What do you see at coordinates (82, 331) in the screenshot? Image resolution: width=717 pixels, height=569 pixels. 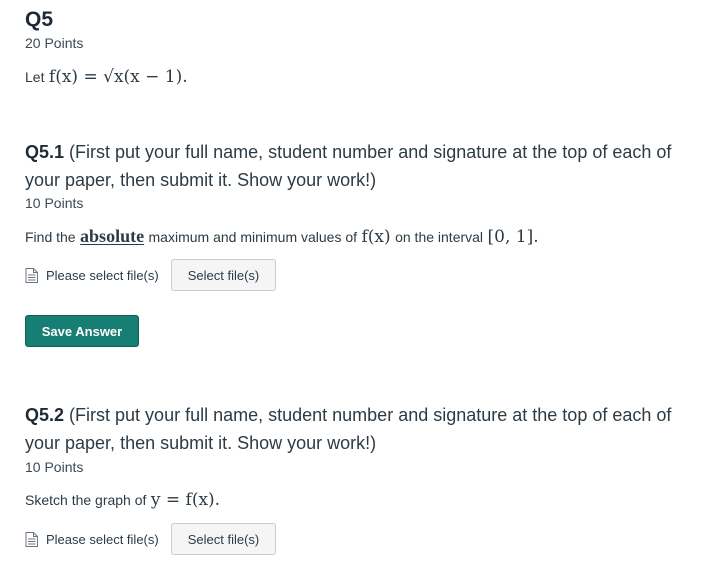 I see `save-answer-button: Save Answer` at bounding box center [82, 331].